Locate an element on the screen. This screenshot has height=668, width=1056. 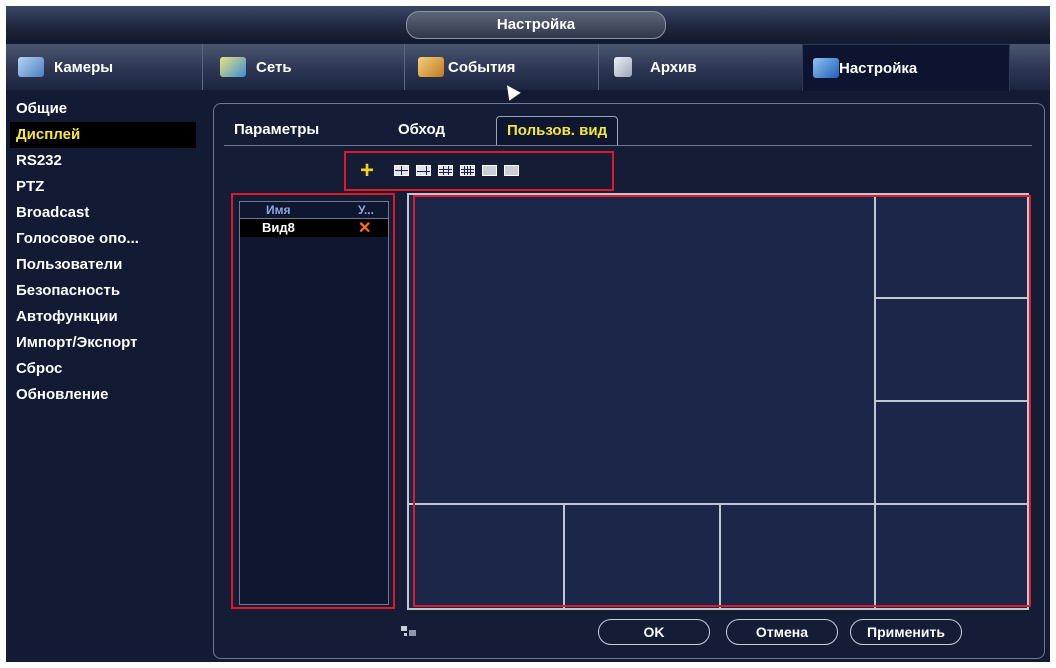
tab-cameras-label: Камеры is located at coordinates (84, 67).